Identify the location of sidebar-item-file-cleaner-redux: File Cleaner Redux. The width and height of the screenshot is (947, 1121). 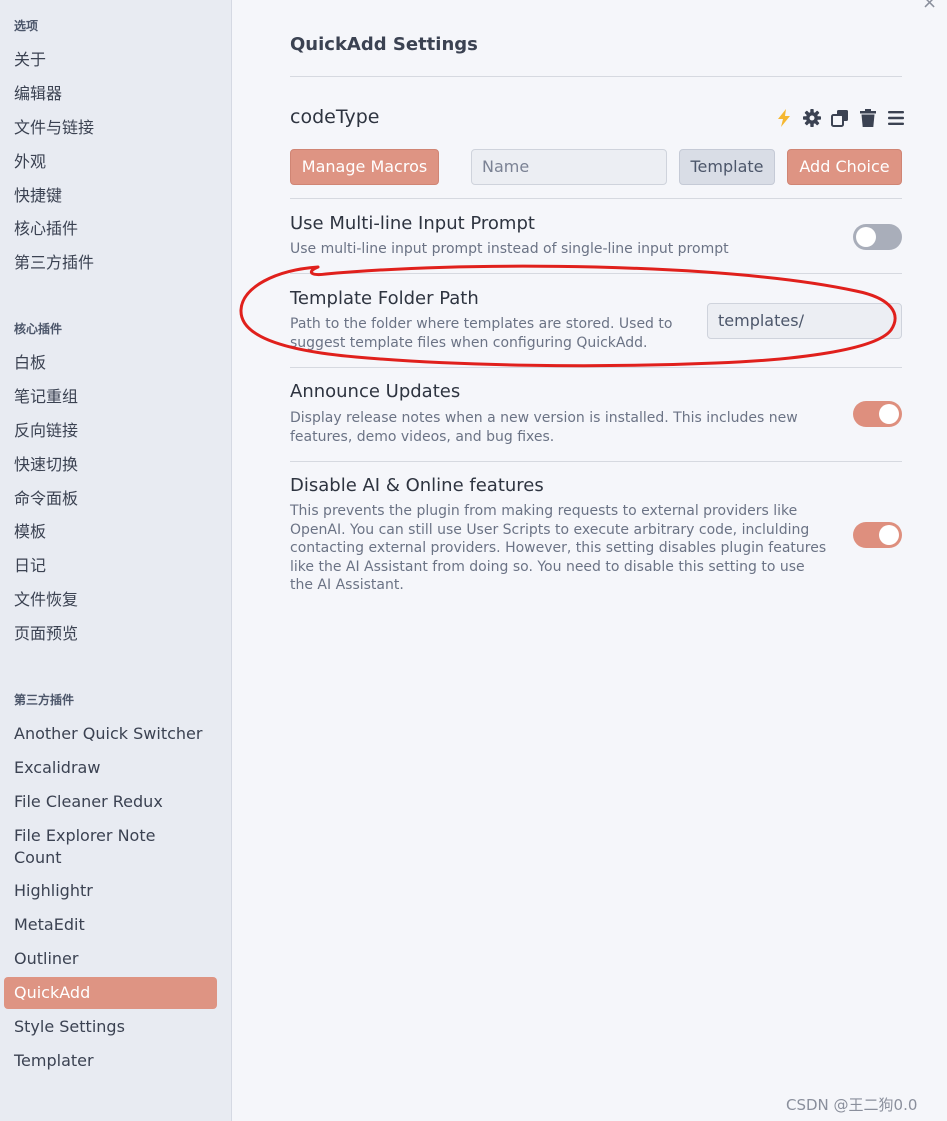
(110, 802).